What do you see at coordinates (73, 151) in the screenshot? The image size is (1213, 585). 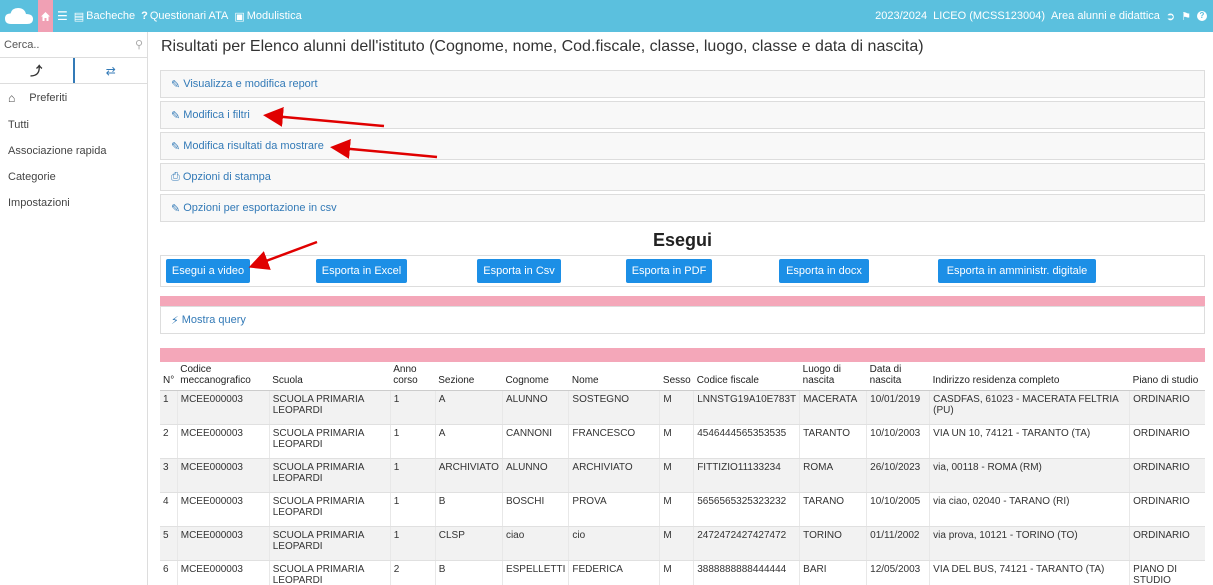 I see `sidebar-item-associazione: Associazione rapida` at bounding box center [73, 151].